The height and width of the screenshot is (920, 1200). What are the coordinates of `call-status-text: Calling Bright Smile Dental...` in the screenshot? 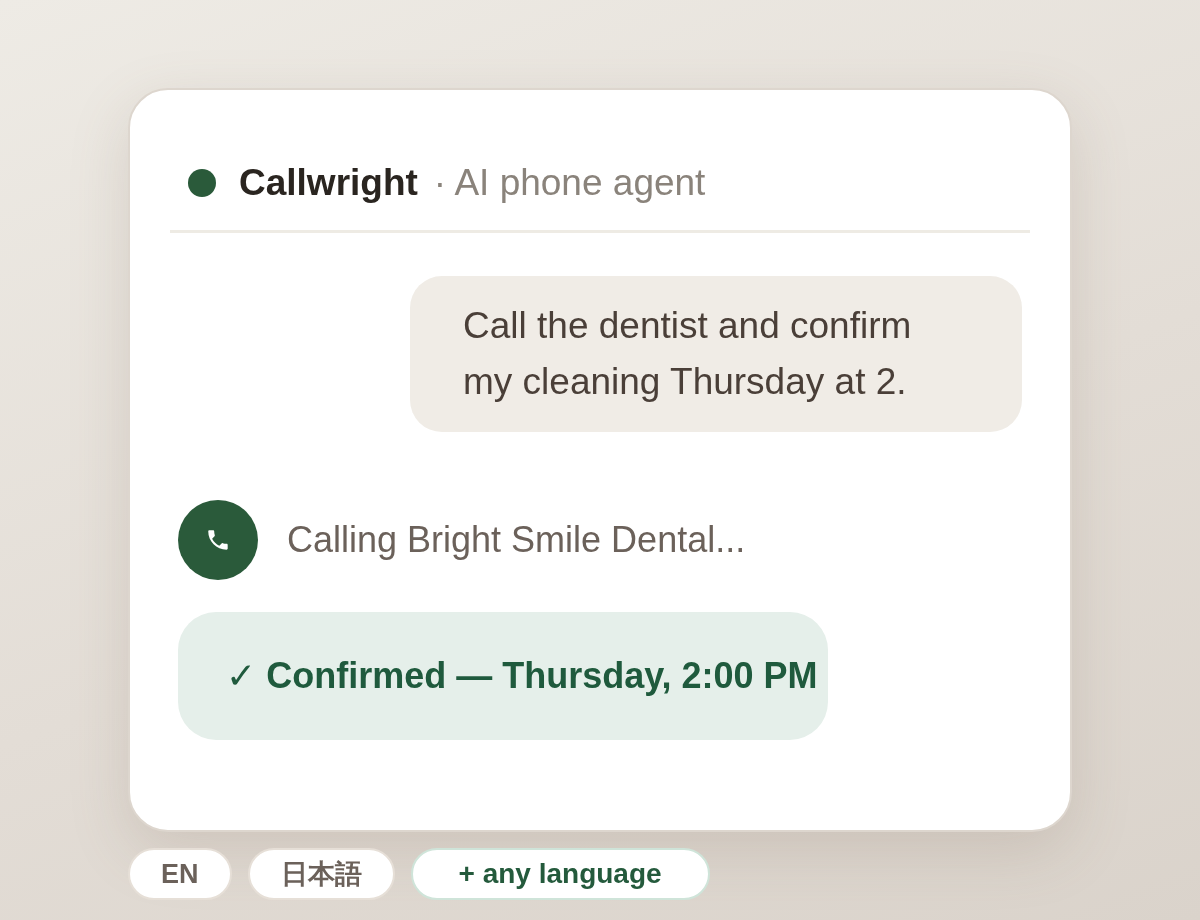 It's located at (516, 540).